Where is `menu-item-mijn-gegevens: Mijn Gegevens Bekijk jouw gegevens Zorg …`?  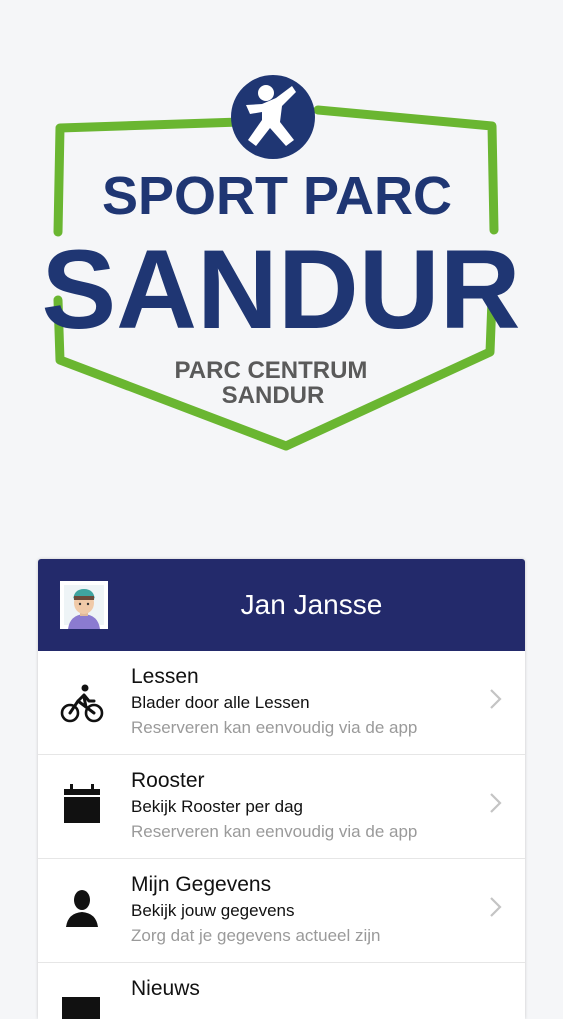
menu-item-mijn-gegevens: Mijn Gegevens Bekijk jouw gegevens Zorg … is located at coordinates (281, 911).